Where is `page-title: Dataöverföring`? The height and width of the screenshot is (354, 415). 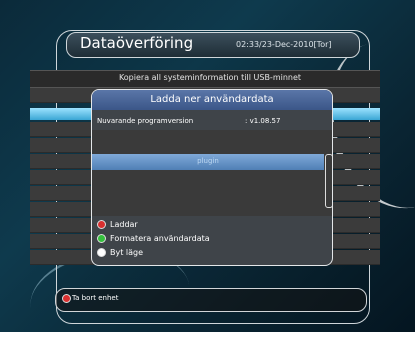 page-title: Dataöverföring is located at coordinates (137, 43).